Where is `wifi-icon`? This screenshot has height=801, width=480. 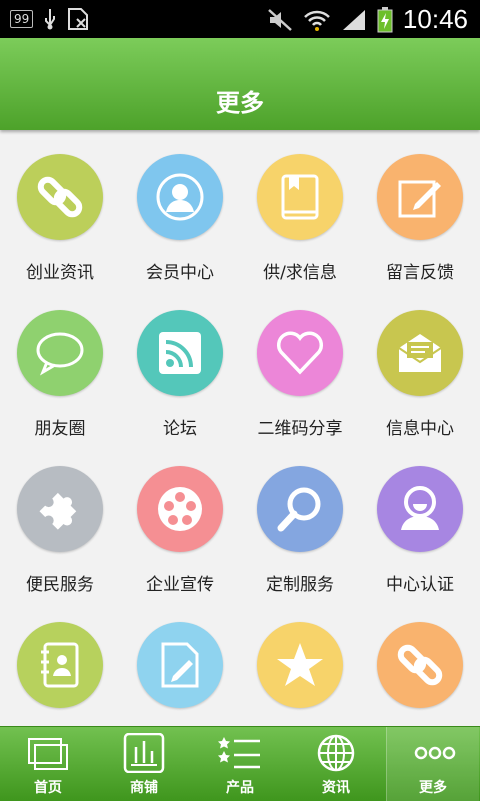 wifi-icon is located at coordinates (317, 20).